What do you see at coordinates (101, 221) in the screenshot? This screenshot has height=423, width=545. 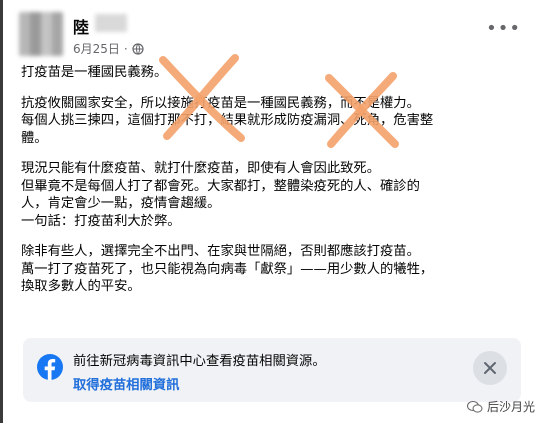 I see `post-text-line: 一句話：打疫苗利大於弊。` at bounding box center [101, 221].